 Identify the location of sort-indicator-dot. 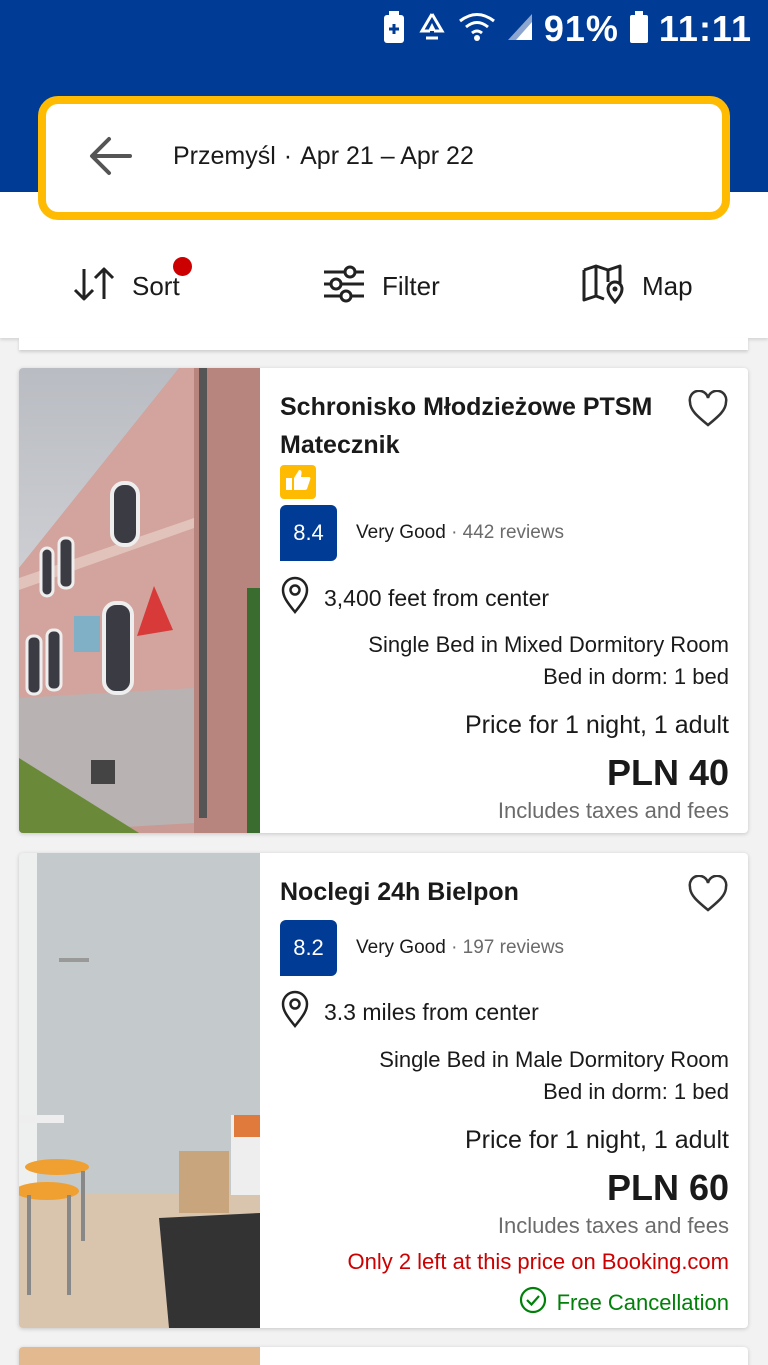
(182, 266).